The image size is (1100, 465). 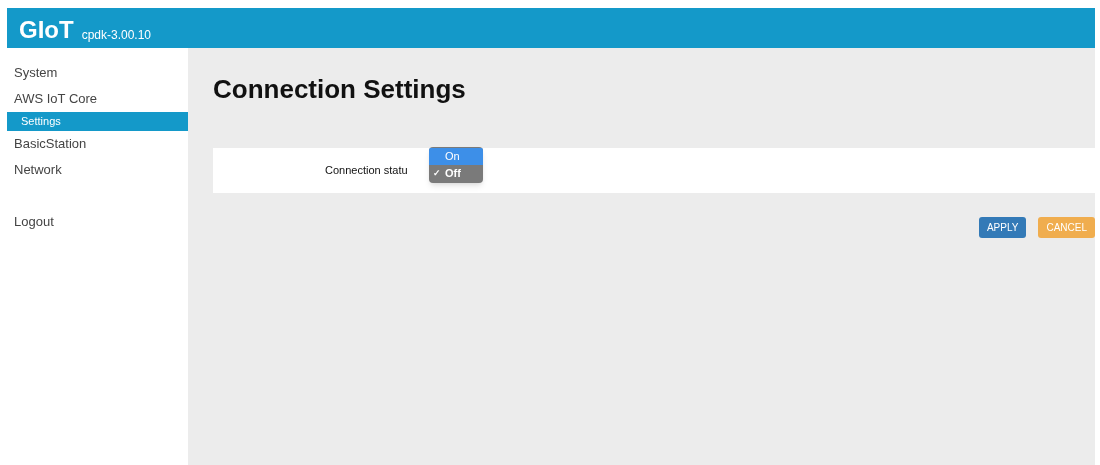 What do you see at coordinates (1002, 227) in the screenshot?
I see `apply-button: APPLY` at bounding box center [1002, 227].